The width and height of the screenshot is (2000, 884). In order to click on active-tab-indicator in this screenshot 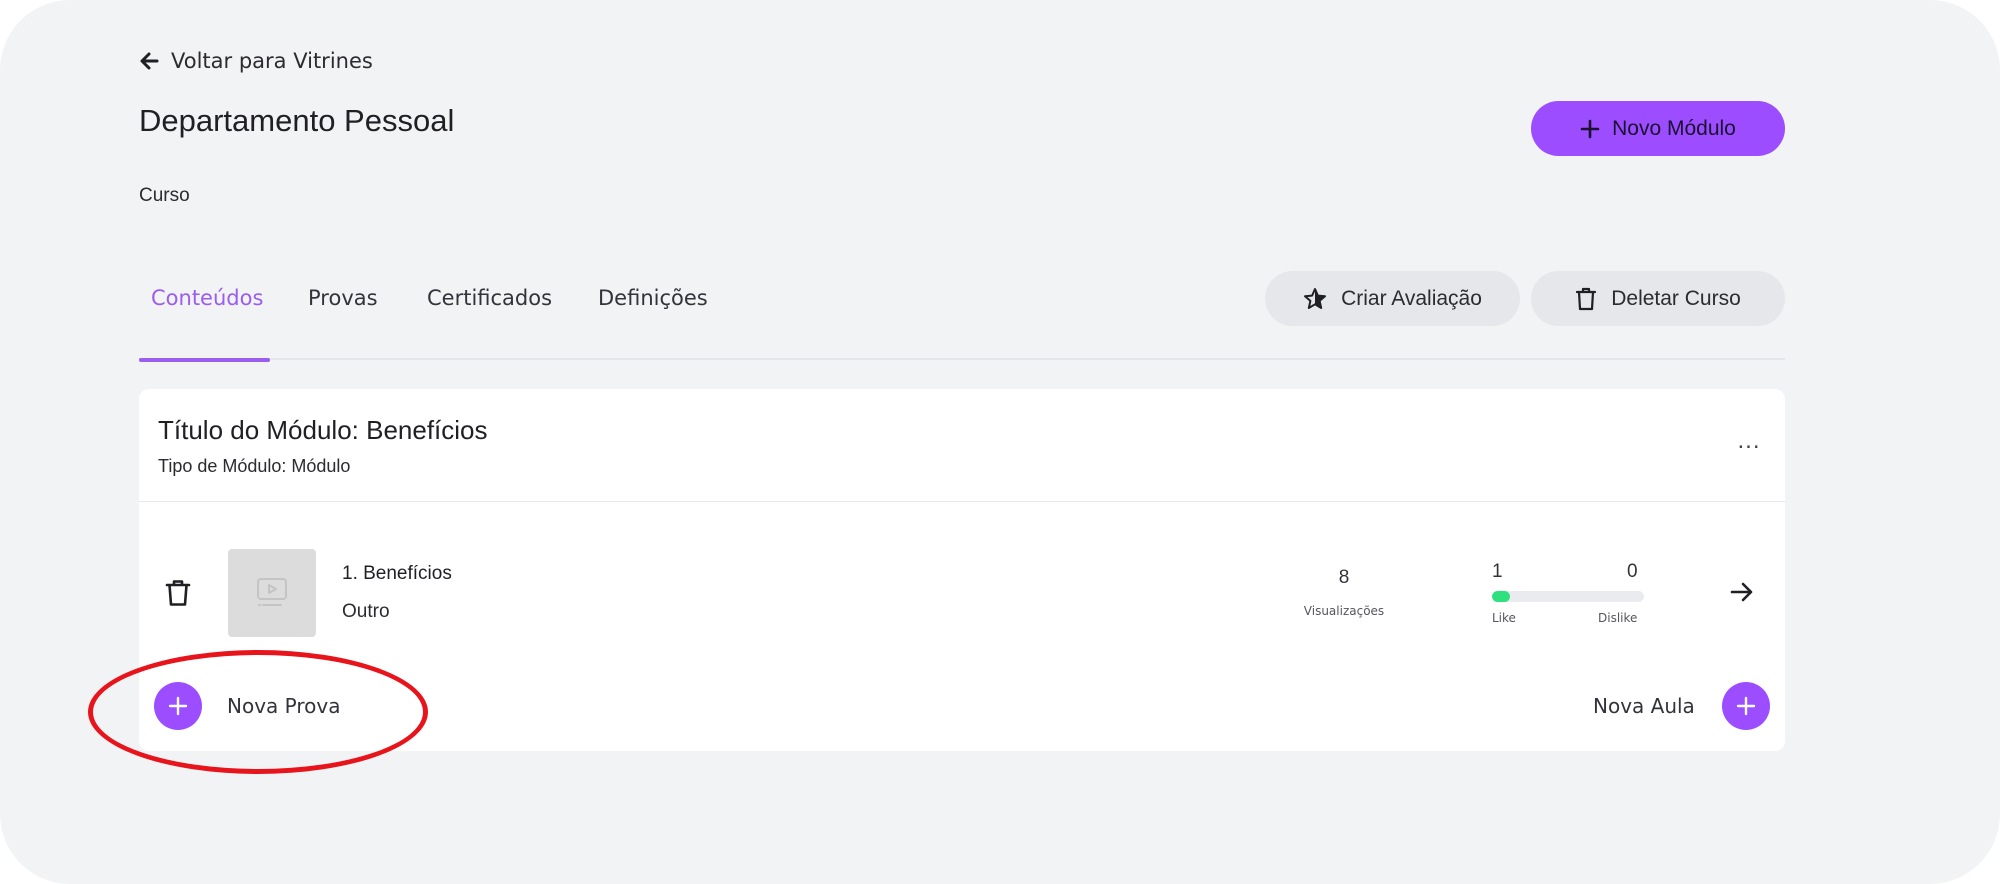, I will do `click(204, 360)`.